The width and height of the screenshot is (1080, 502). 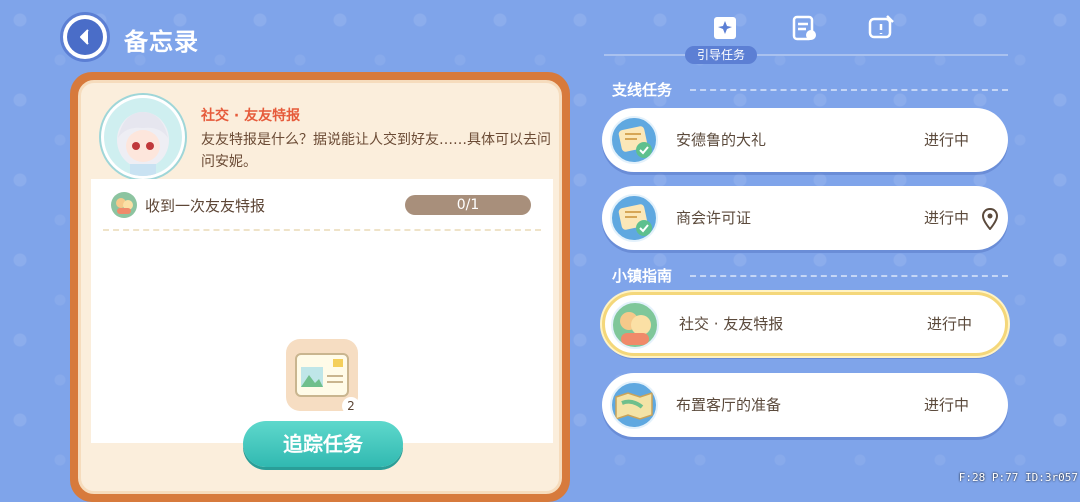 What do you see at coordinates (804, 28) in the screenshot?
I see `task-list-icon` at bounding box center [804, 28].